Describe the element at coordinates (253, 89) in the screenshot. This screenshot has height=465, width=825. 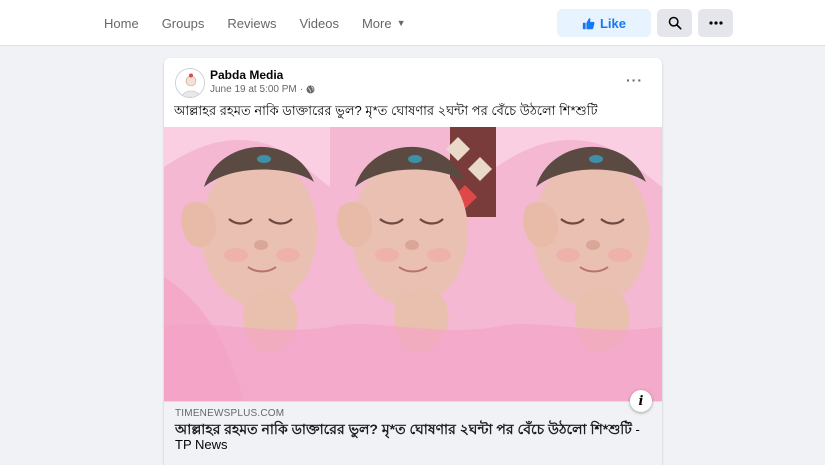
I see `post-timestamp: June 19 at 5:00 PM` at that location.